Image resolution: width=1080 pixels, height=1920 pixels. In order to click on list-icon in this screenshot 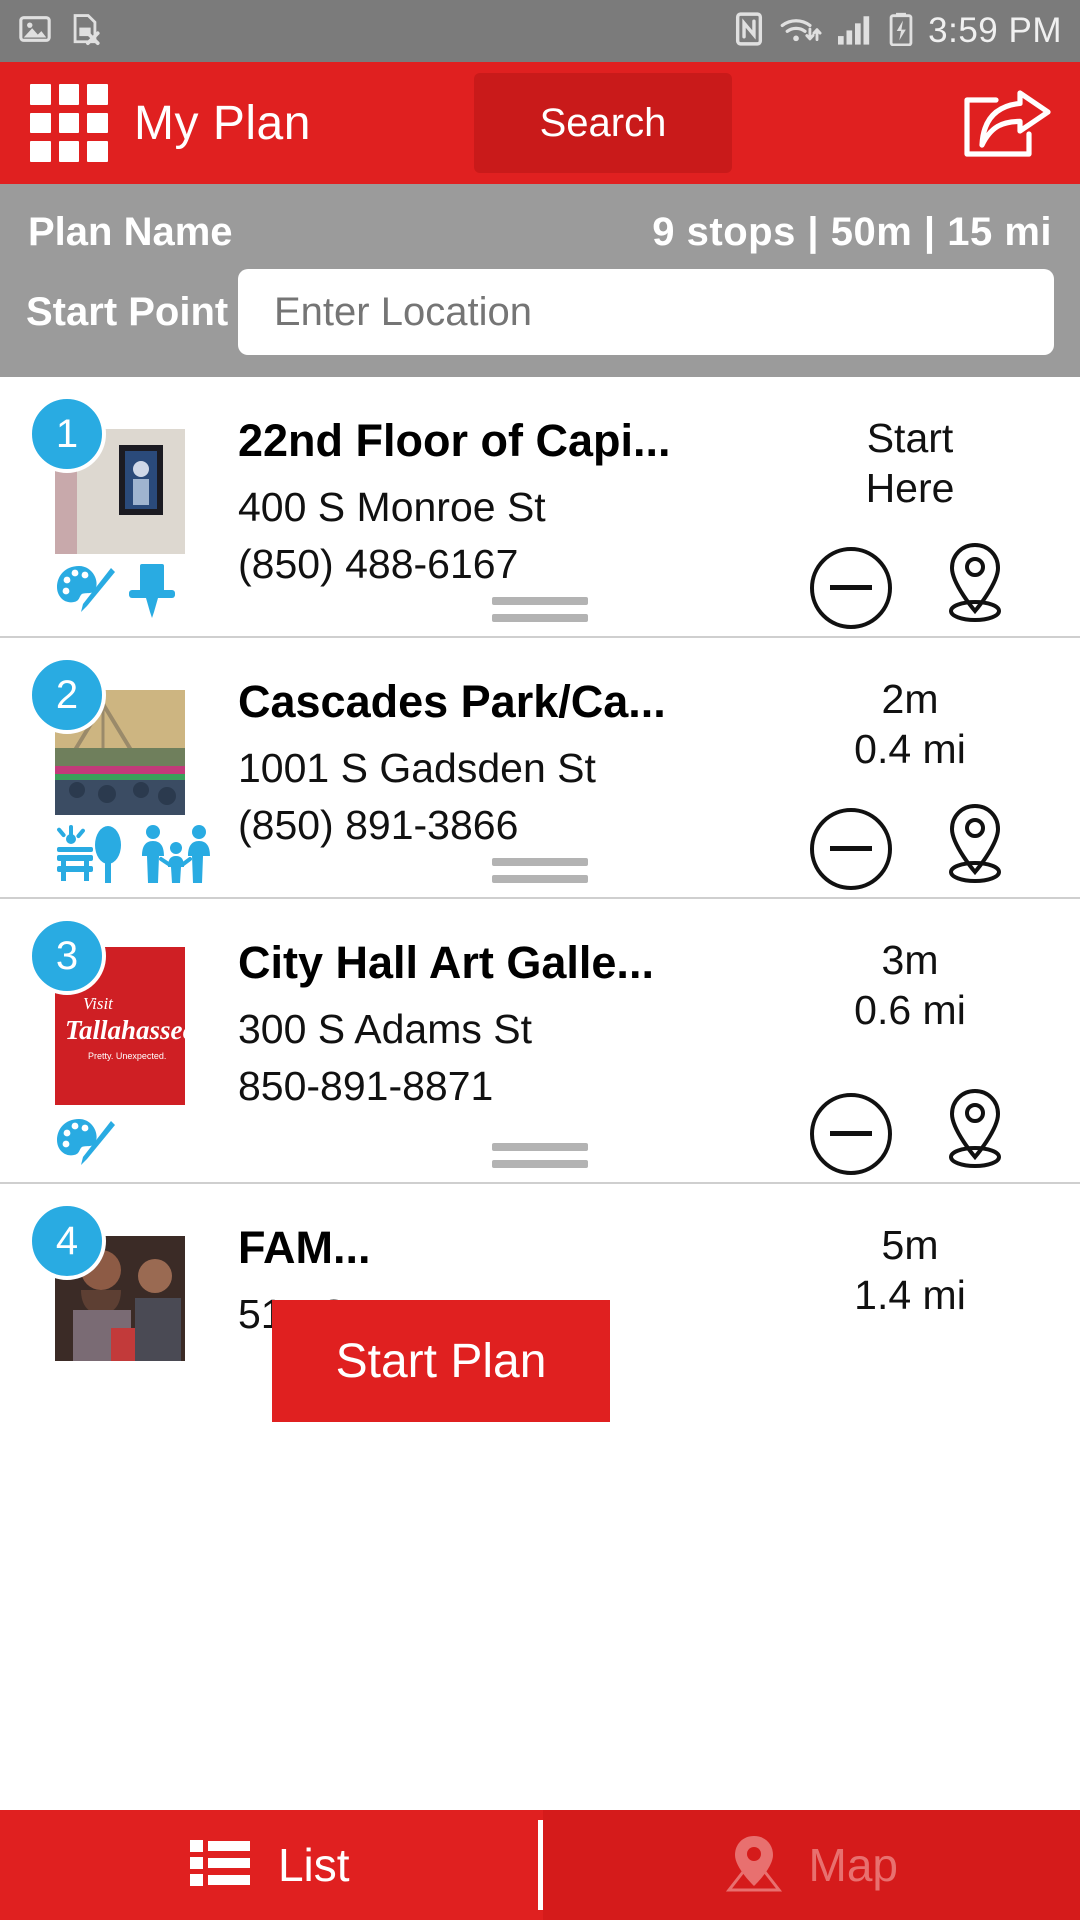, I will do `click(220, 1865)`.